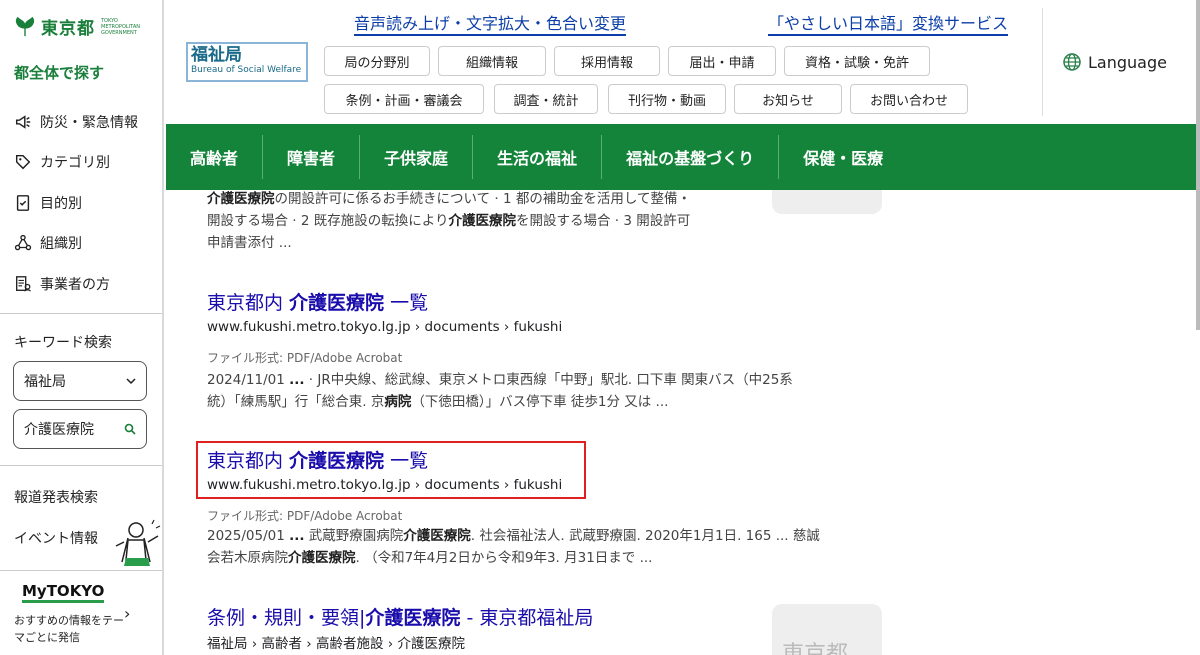 Image resolution: width=1200 pixels, height=655 pixels. What do you see at coordinates (75, 285) in the screenshot?
I see `sidebar-item-label: 事業者の方` at bounding box center [75, 285].